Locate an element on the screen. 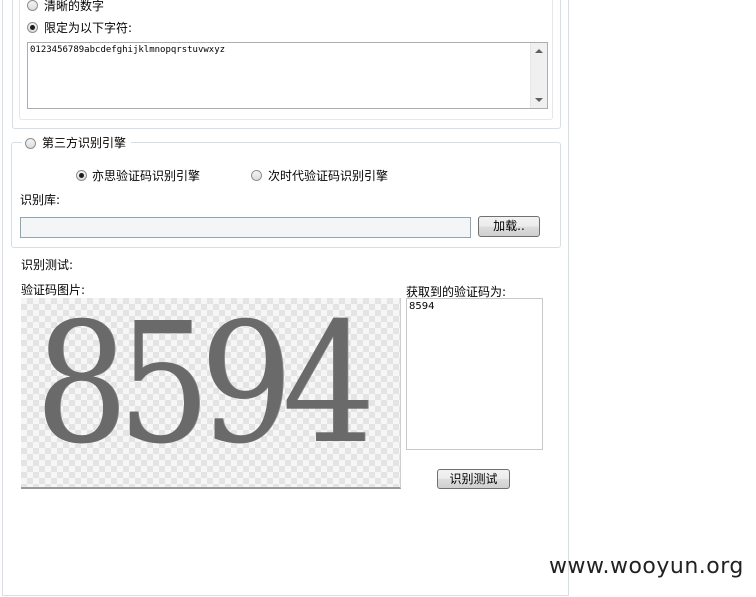 The width and height of the screenshot is (756, 597). library-path-input is located at coordinates (245, 227).